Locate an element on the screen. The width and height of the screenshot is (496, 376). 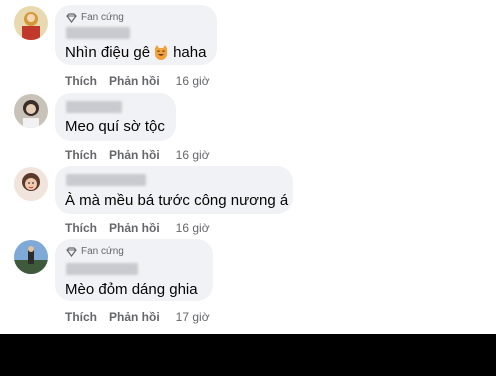
comment-text-part: haha is located at coordinates (190, 52).